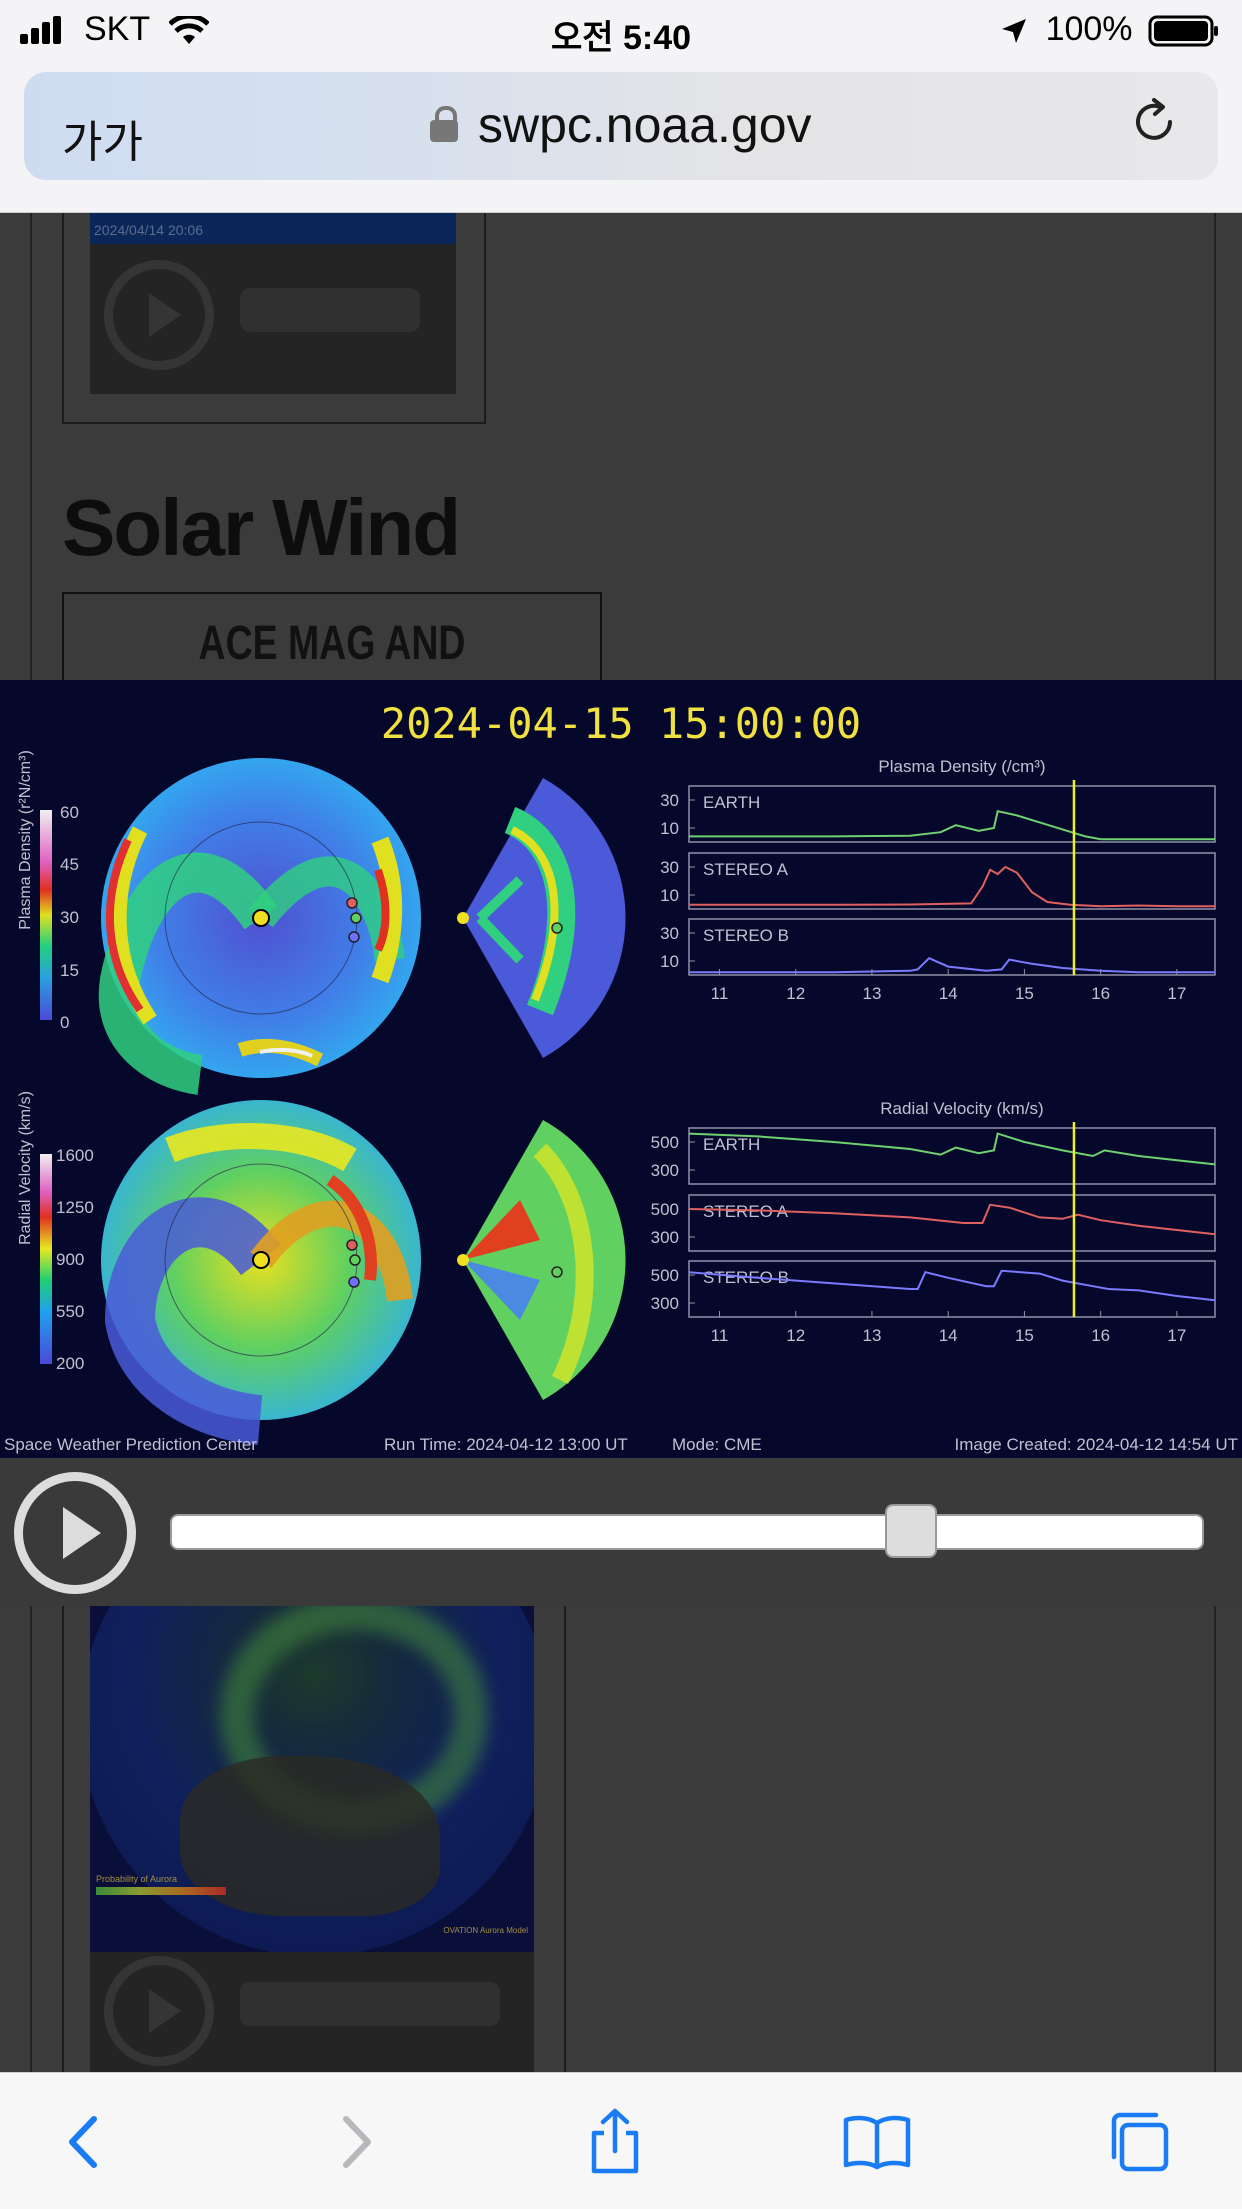 The width and height of the screenshot is (1242, 2209). What do you see at coordinates (70, 1363) in the screenshot?
I see `velocity-tick: 200` at bounding box center [70, 1363].